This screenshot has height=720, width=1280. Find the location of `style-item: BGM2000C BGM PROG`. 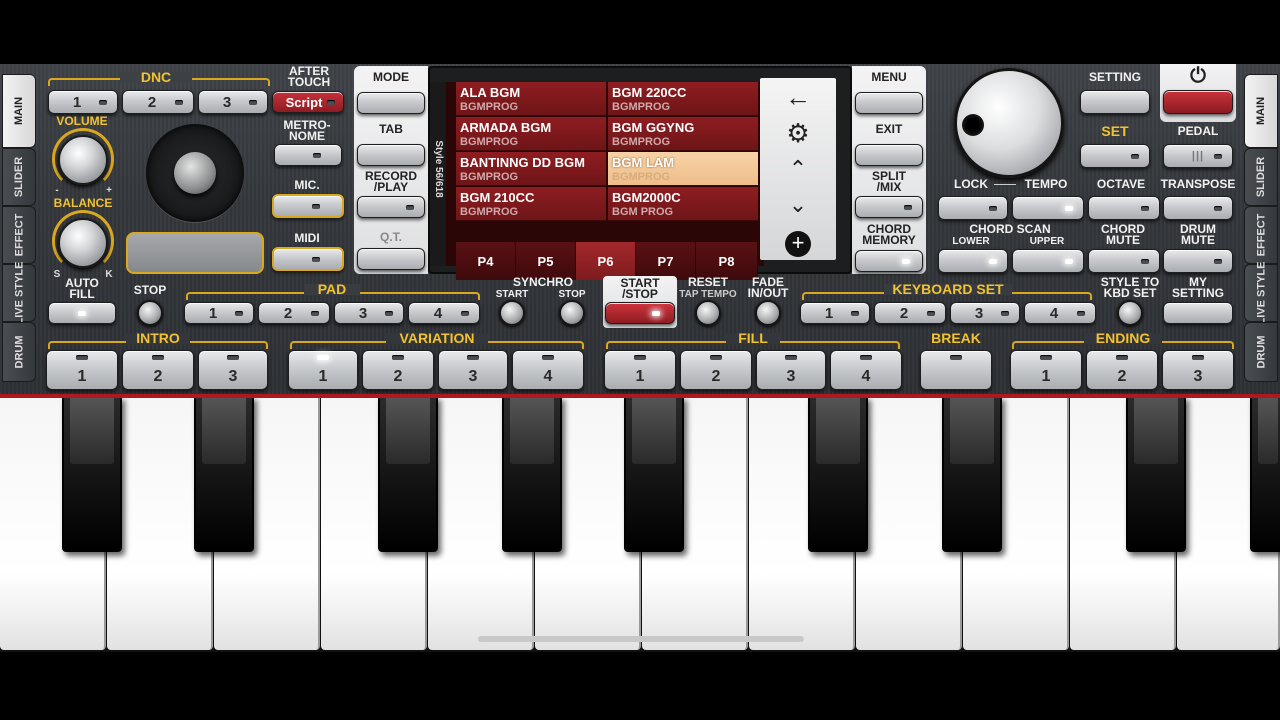

style-item: BGM2000C BGM PROG is located at coordinates (683, 204).